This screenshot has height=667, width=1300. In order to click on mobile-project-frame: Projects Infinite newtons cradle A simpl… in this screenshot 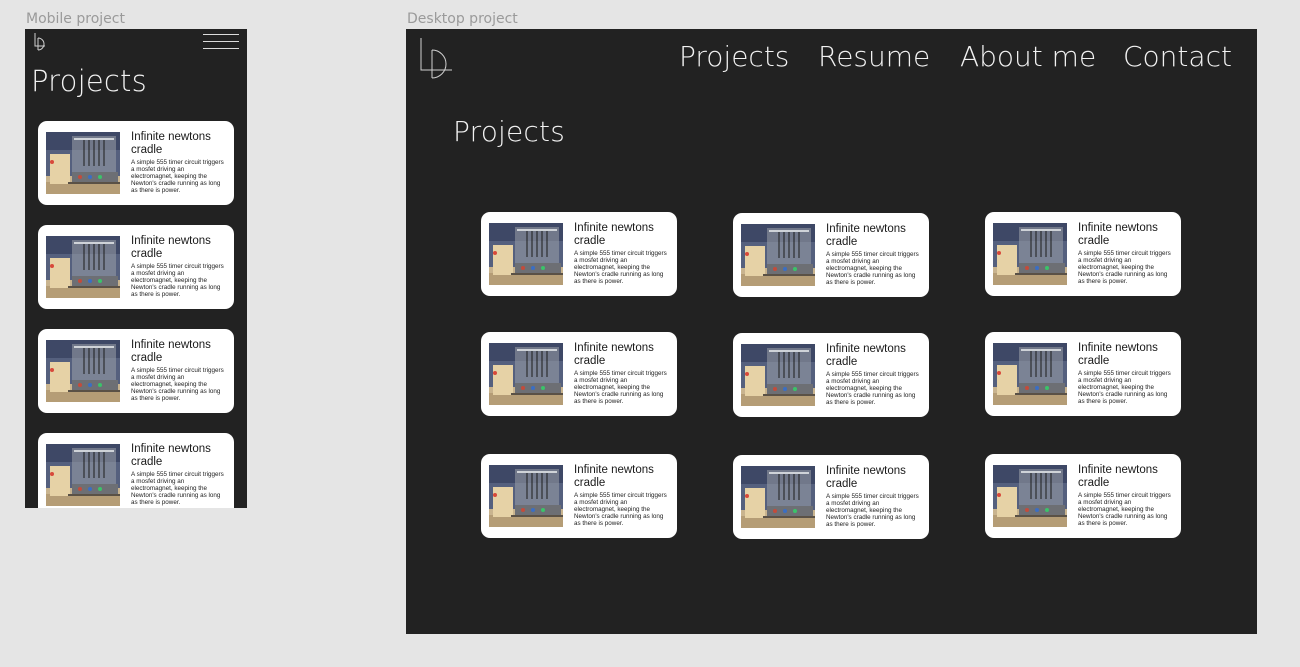, I will do `click(136, 268)`.